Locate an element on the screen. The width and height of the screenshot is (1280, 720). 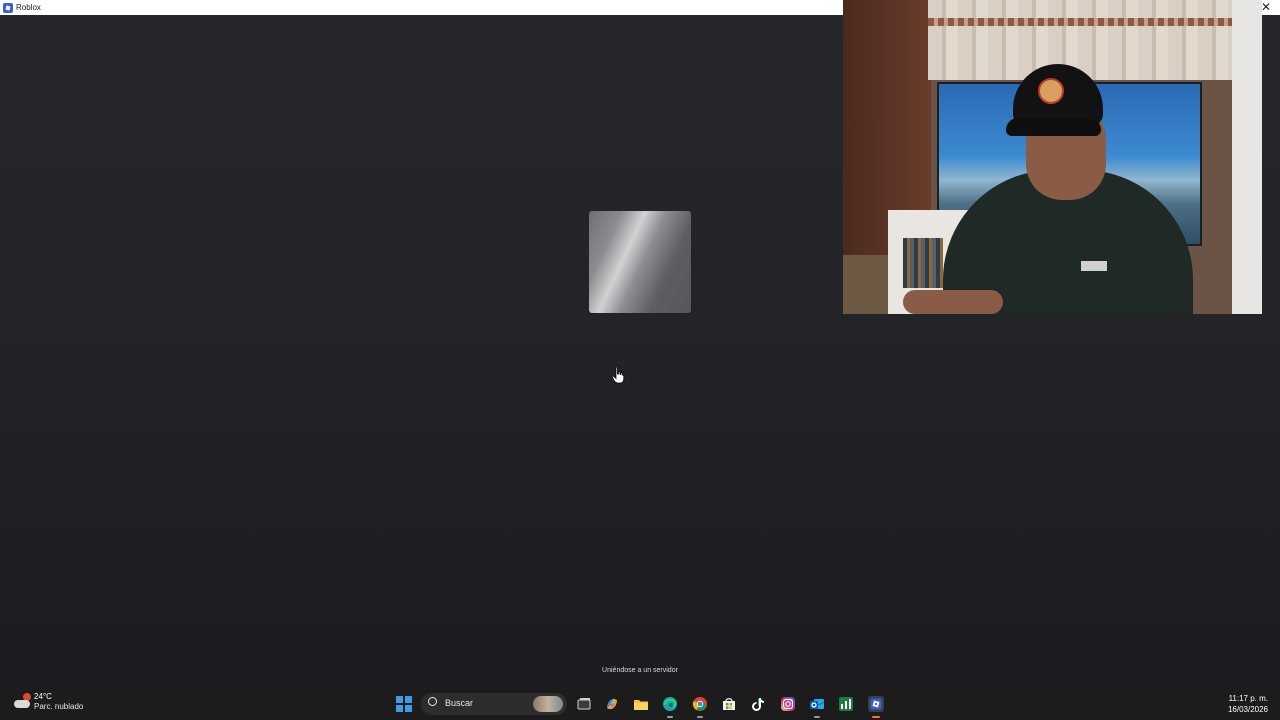
weather-widget: 24°C Parc. nublado is located at coordinates (47, 702).